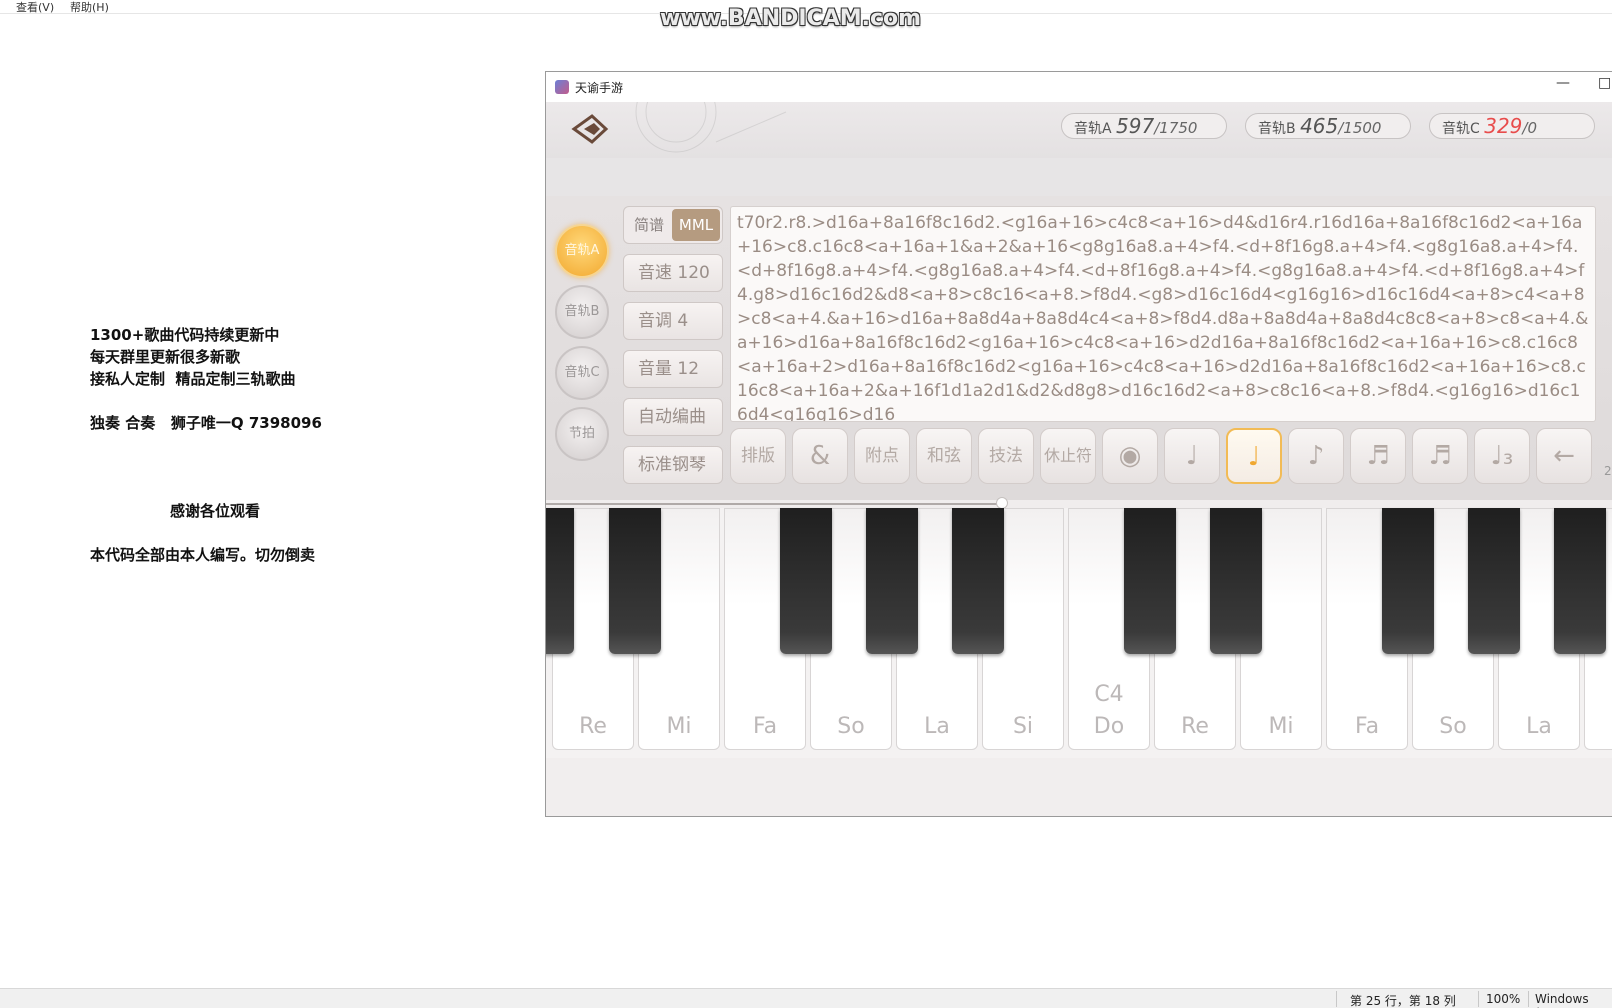 This screenshot has height=1008, width=1612. What do you see at coordinates (1109, 694) in the screenshot?
I see `octave-label: C4` at bounding box center [1109, 694].